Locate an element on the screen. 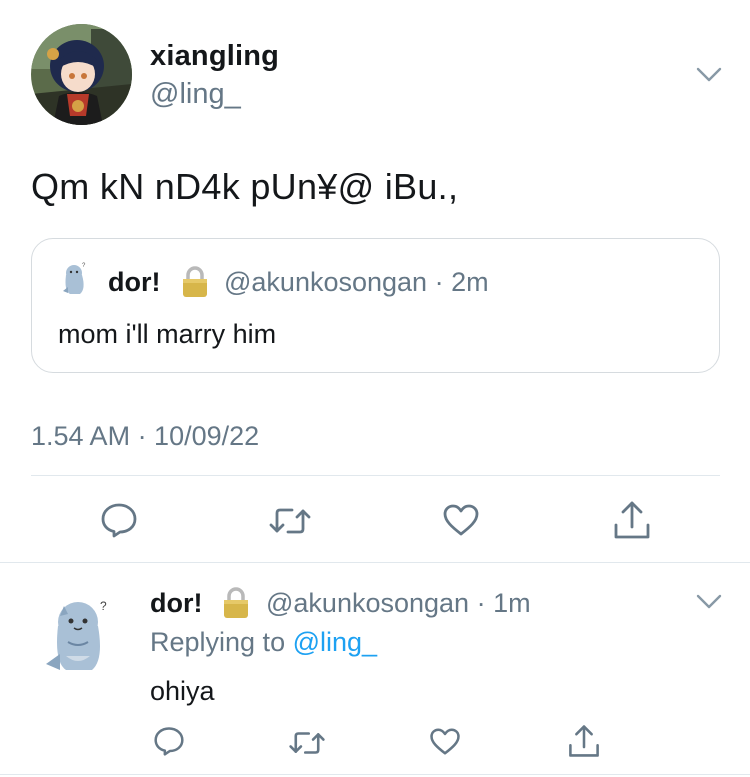 The width and height of the screenshot is (750, 777). replying-mention-link: @ling_ is located at coordinates (335, 642).